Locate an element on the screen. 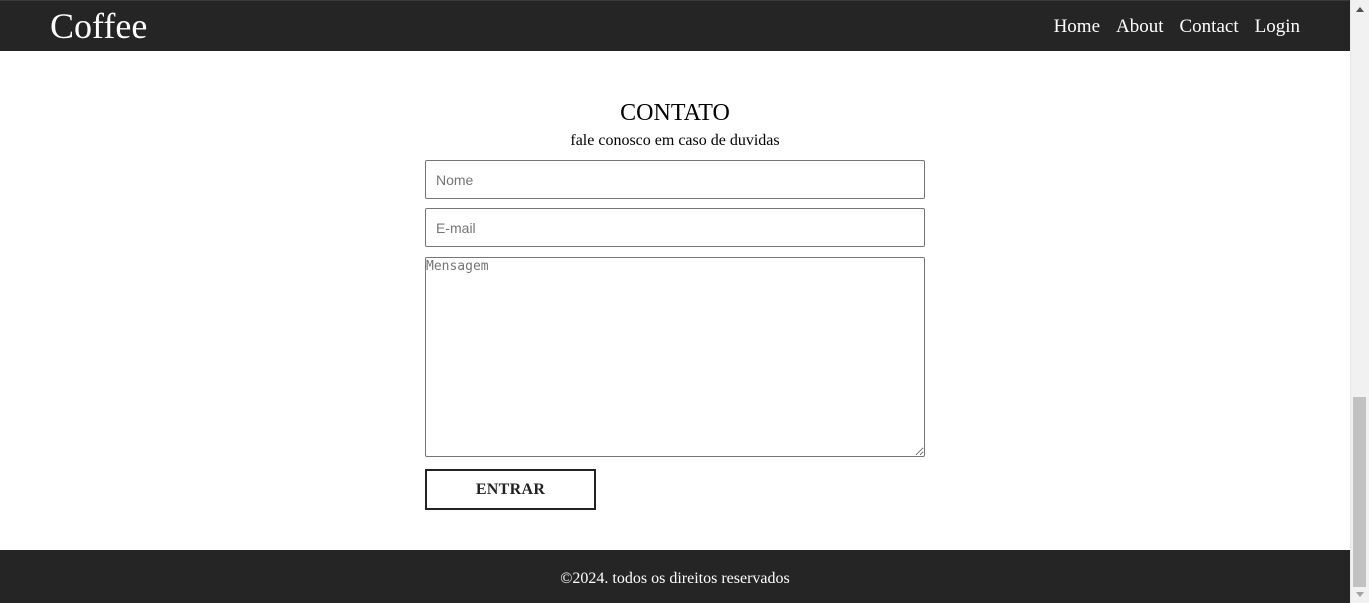  nav-link-login: Login is located at coordinates (1277, 27).